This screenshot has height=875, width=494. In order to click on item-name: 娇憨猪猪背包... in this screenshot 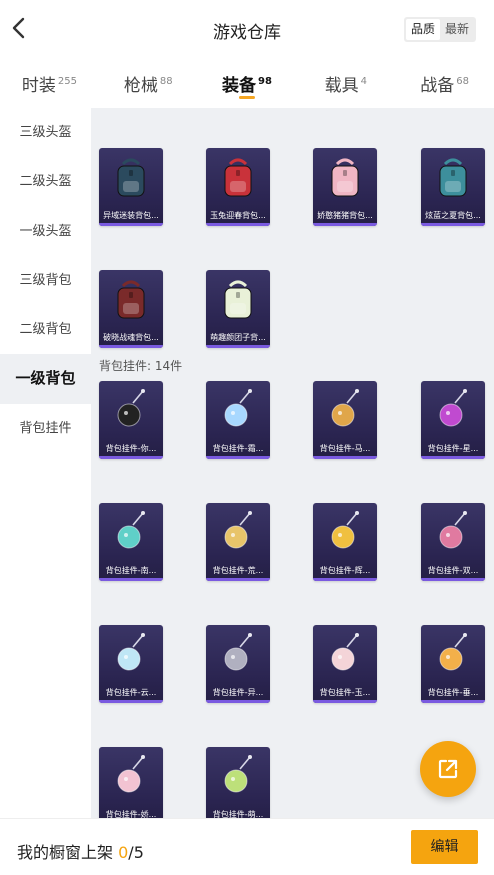, I will do `click(345, 215)`.